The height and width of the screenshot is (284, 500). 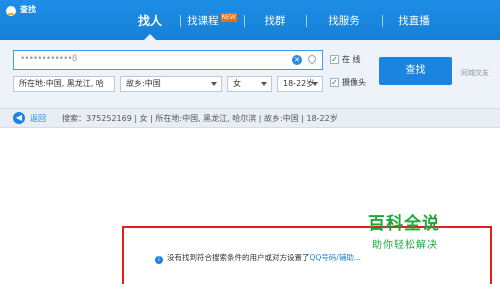 What do you see at coordinates (19, 118) in the screenshot?
I see `back-arrow-icon: ◀` at bounding box center [19, 118].